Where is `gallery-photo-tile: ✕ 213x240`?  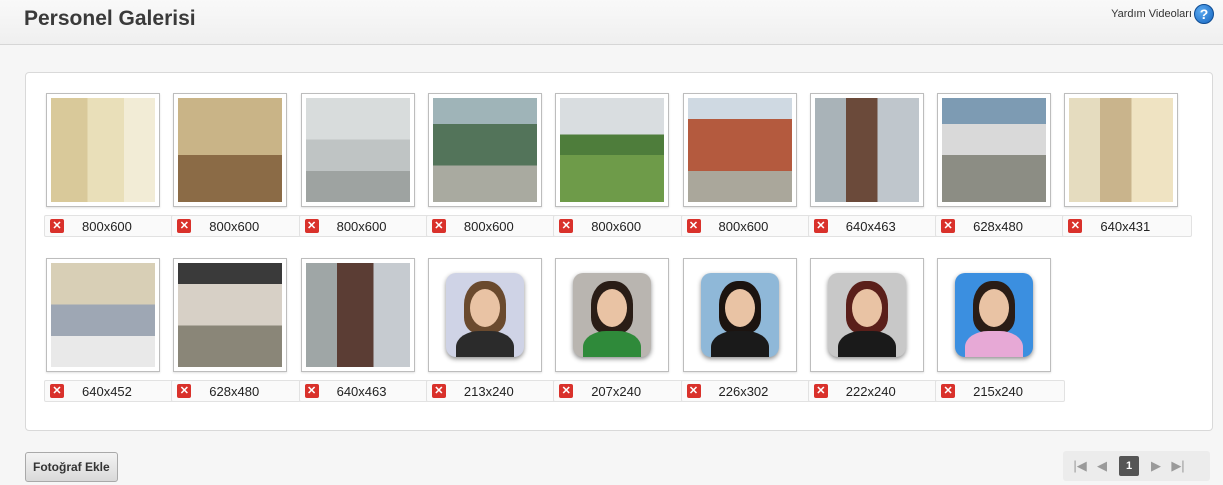
gallery-photo-tile: ✕ 213x240 is located at coordinates (490, 330).